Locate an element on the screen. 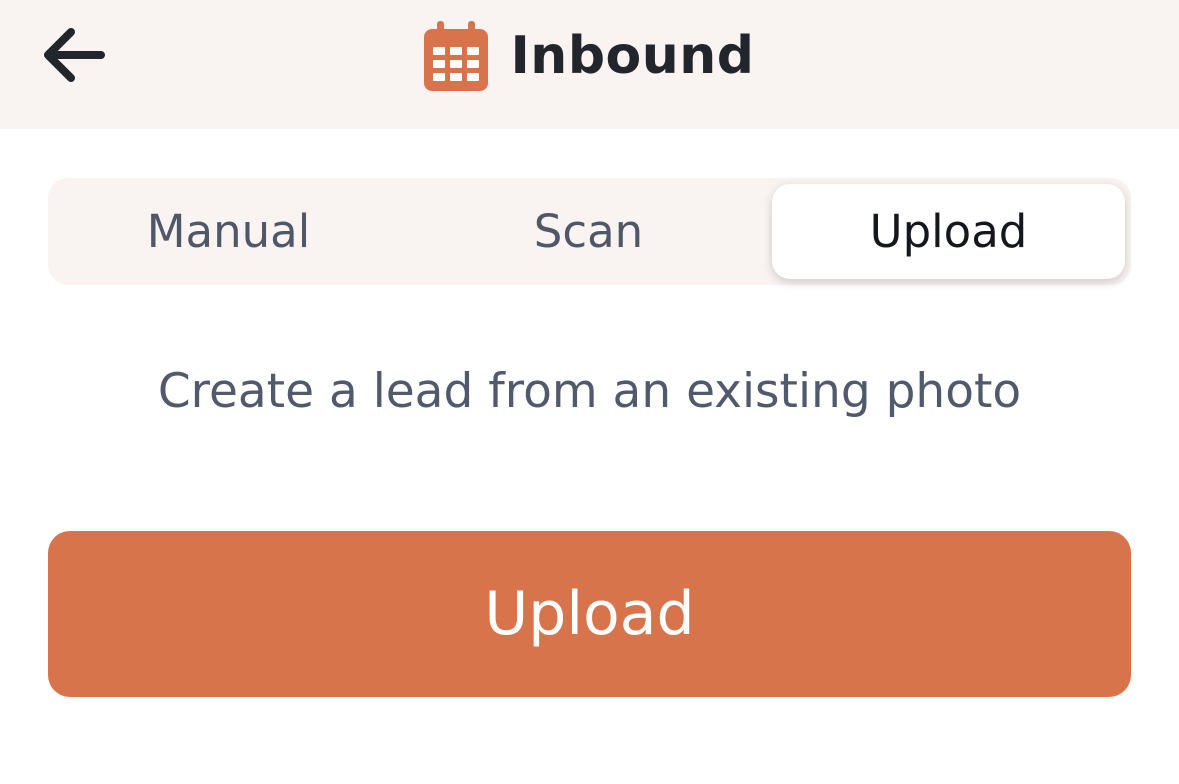 The height and width of the screenshot is (784, 1179). upload-description: Create a lead from an existing photo is located at coordinates (589, 391).